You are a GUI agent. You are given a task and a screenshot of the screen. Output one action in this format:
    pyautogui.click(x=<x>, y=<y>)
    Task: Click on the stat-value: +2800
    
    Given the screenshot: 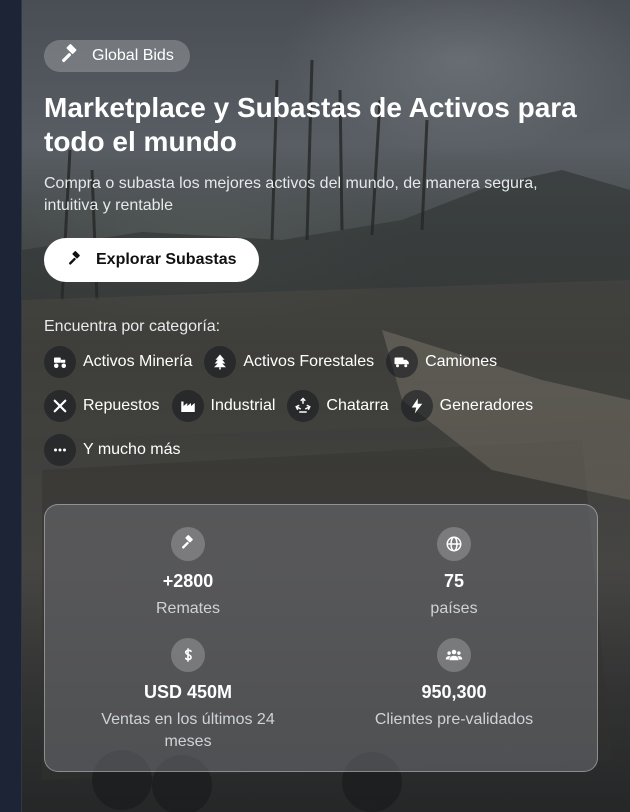 What is the action you would take?
    pyautogui.click(x=188, y=581)
    